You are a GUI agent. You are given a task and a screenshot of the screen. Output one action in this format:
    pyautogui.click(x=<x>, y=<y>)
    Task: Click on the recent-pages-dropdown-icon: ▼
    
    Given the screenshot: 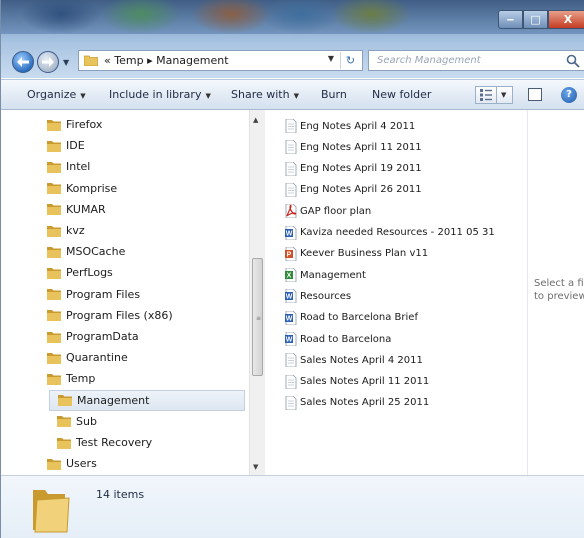 What is the action you would take?
    pyautogui.click(x=67, y=62)
    